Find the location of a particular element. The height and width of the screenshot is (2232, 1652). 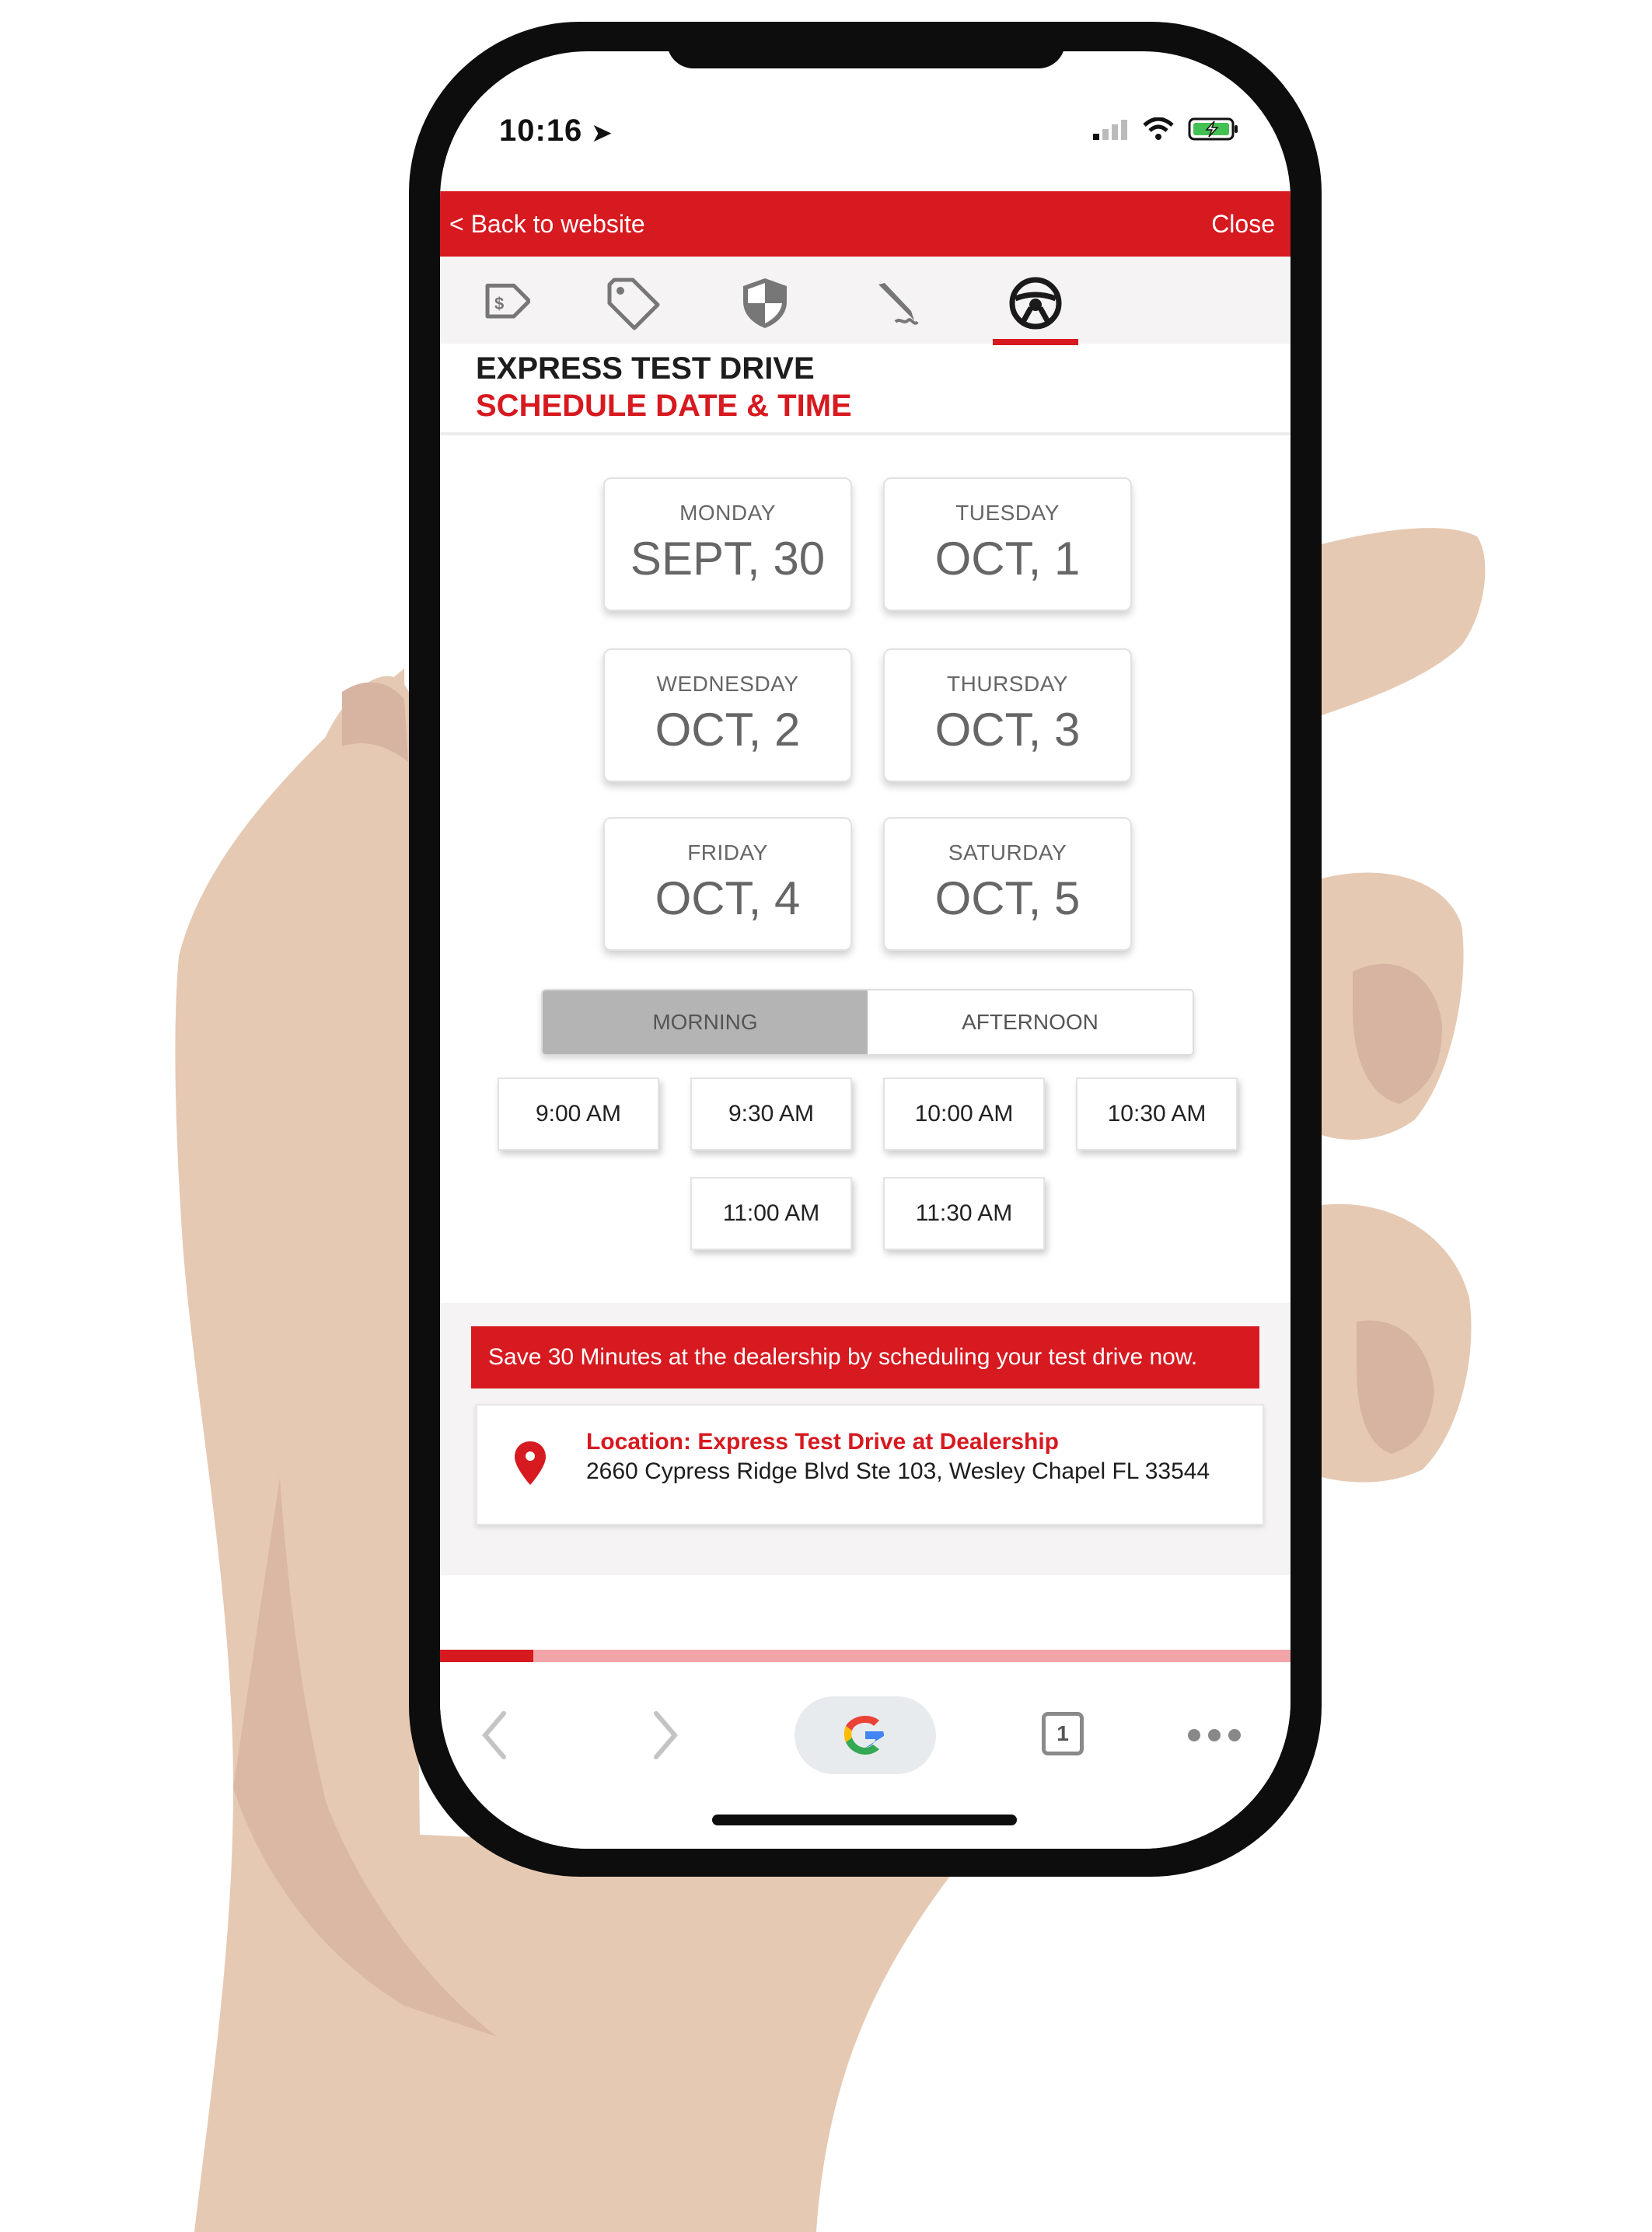

day-card-thursday: THURSDAY OCT, 3 is located at coordinates (1007, 715).